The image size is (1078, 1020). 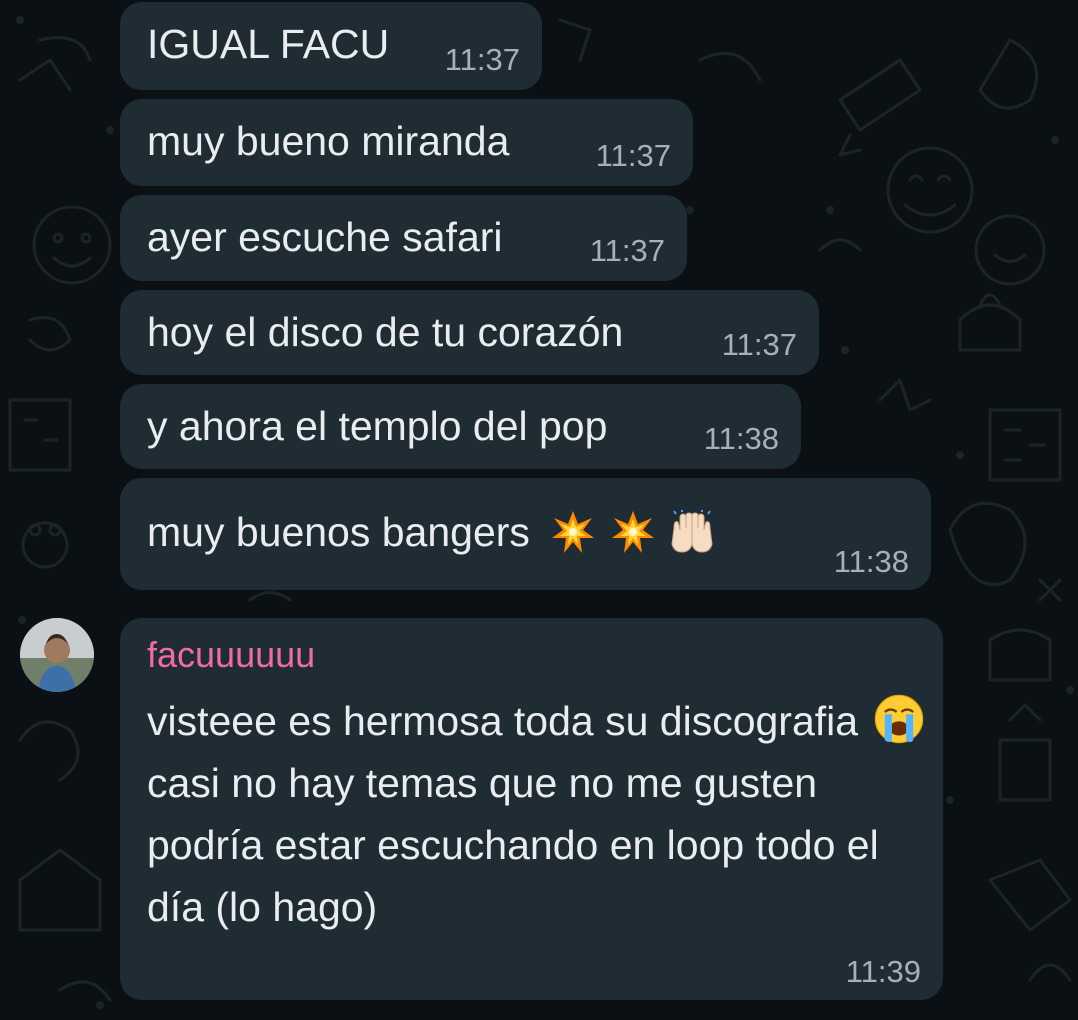 I want to click on message-bubble: ayer escuche safari 11:37, so click(x=403, y=238).